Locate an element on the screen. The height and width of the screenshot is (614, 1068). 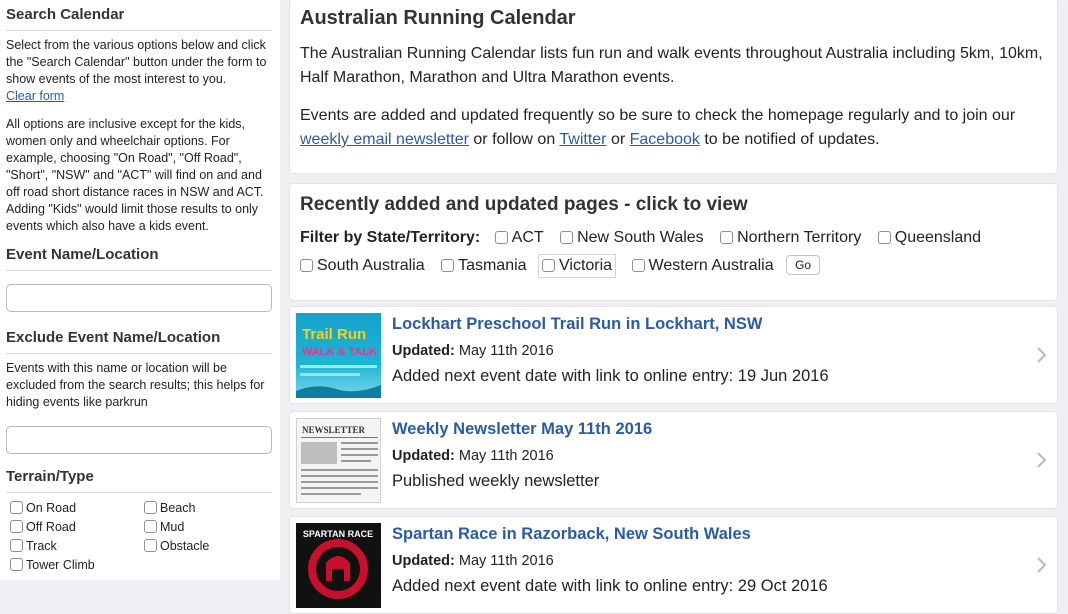
trail-run-poster-icon: Trail Run WALK & TALK is located at coordinates (338, 355).